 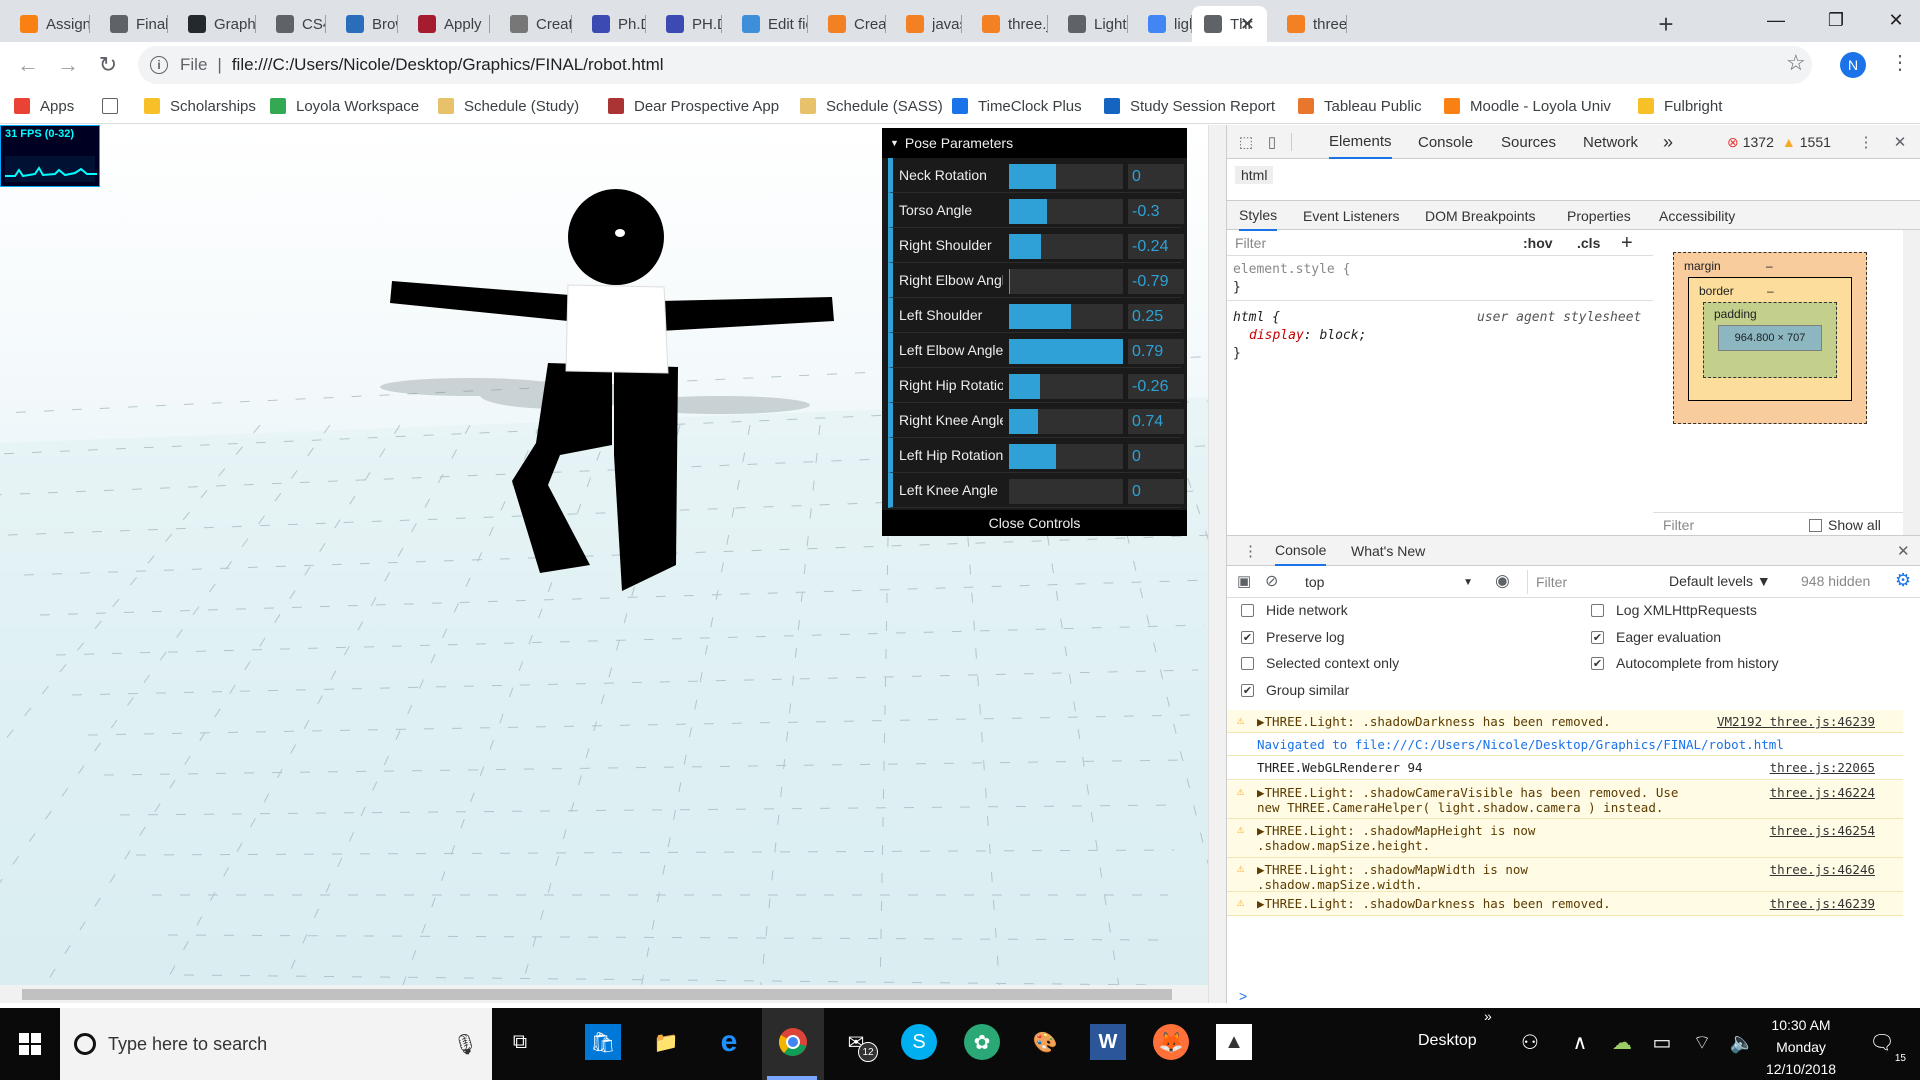 I want to click on slider-value-input: 0.25, so click(x=1156, y=316).